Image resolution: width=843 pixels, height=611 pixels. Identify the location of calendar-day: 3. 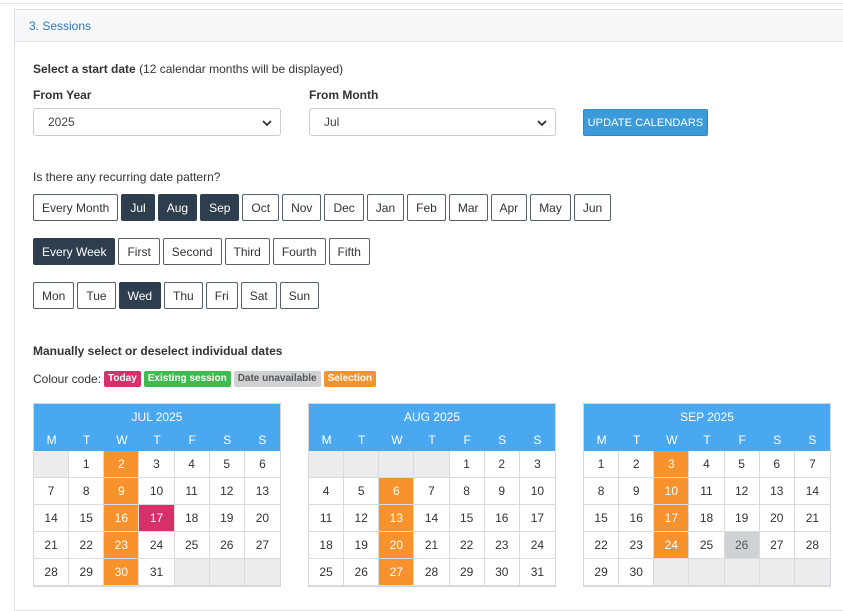
(157, 464).